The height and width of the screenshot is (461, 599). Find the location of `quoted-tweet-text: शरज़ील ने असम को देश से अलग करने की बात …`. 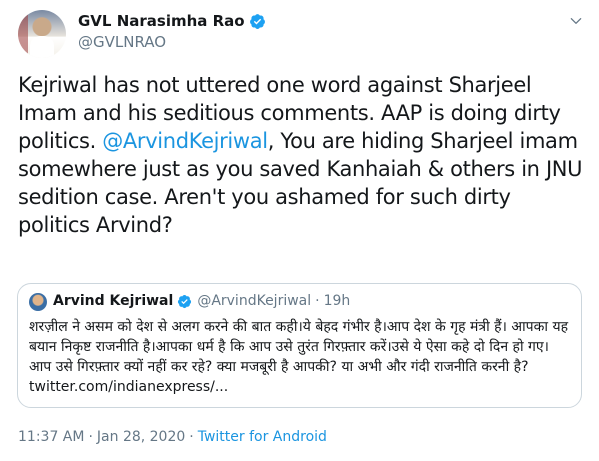

quoted-tweet-text: शरज़ील ने असम को देश से अलग करने की बात … is located at coordinates (299, 357).